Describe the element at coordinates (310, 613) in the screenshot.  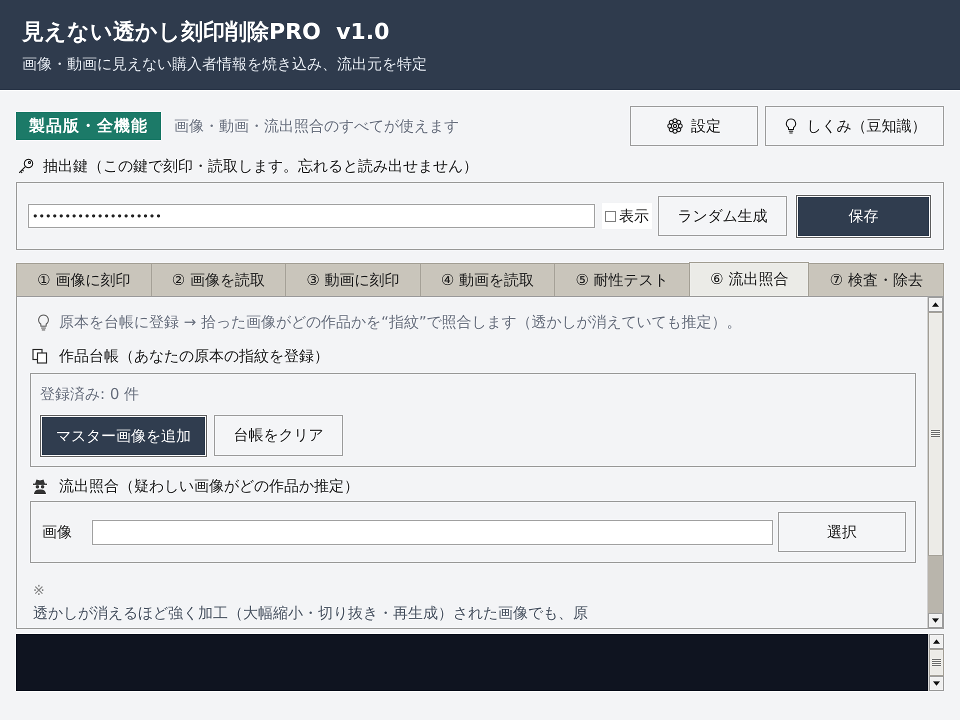
I see `note-text: 透かしが消えるほど強く加工（大幅縮小・切り抜き・再生成）された画像でも、原` at that location.